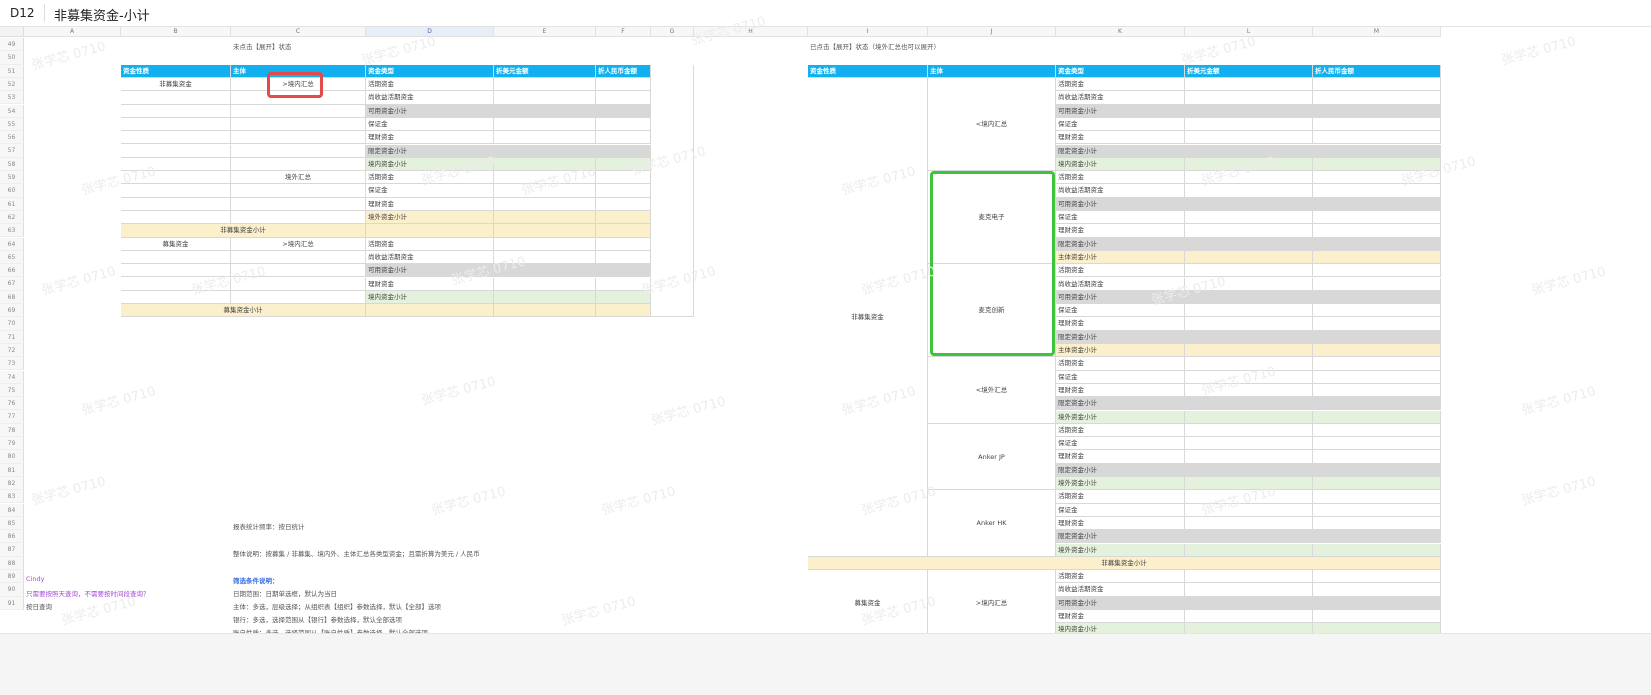 The image size is (1651, 695). Describe the element at coordinates (12, 603) in the screenshot. I see `row-header-91: 91` at that location.